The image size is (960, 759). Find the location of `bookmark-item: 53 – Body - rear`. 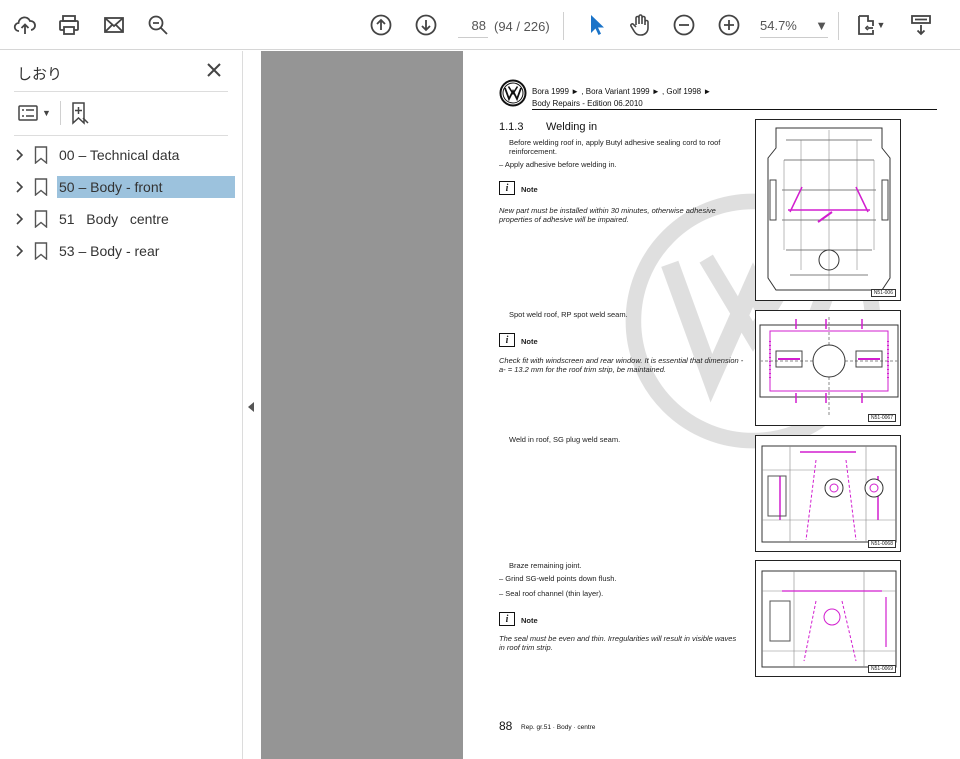

bookmark-item: 53 – Body - rear is located at coordinates (121, 251).